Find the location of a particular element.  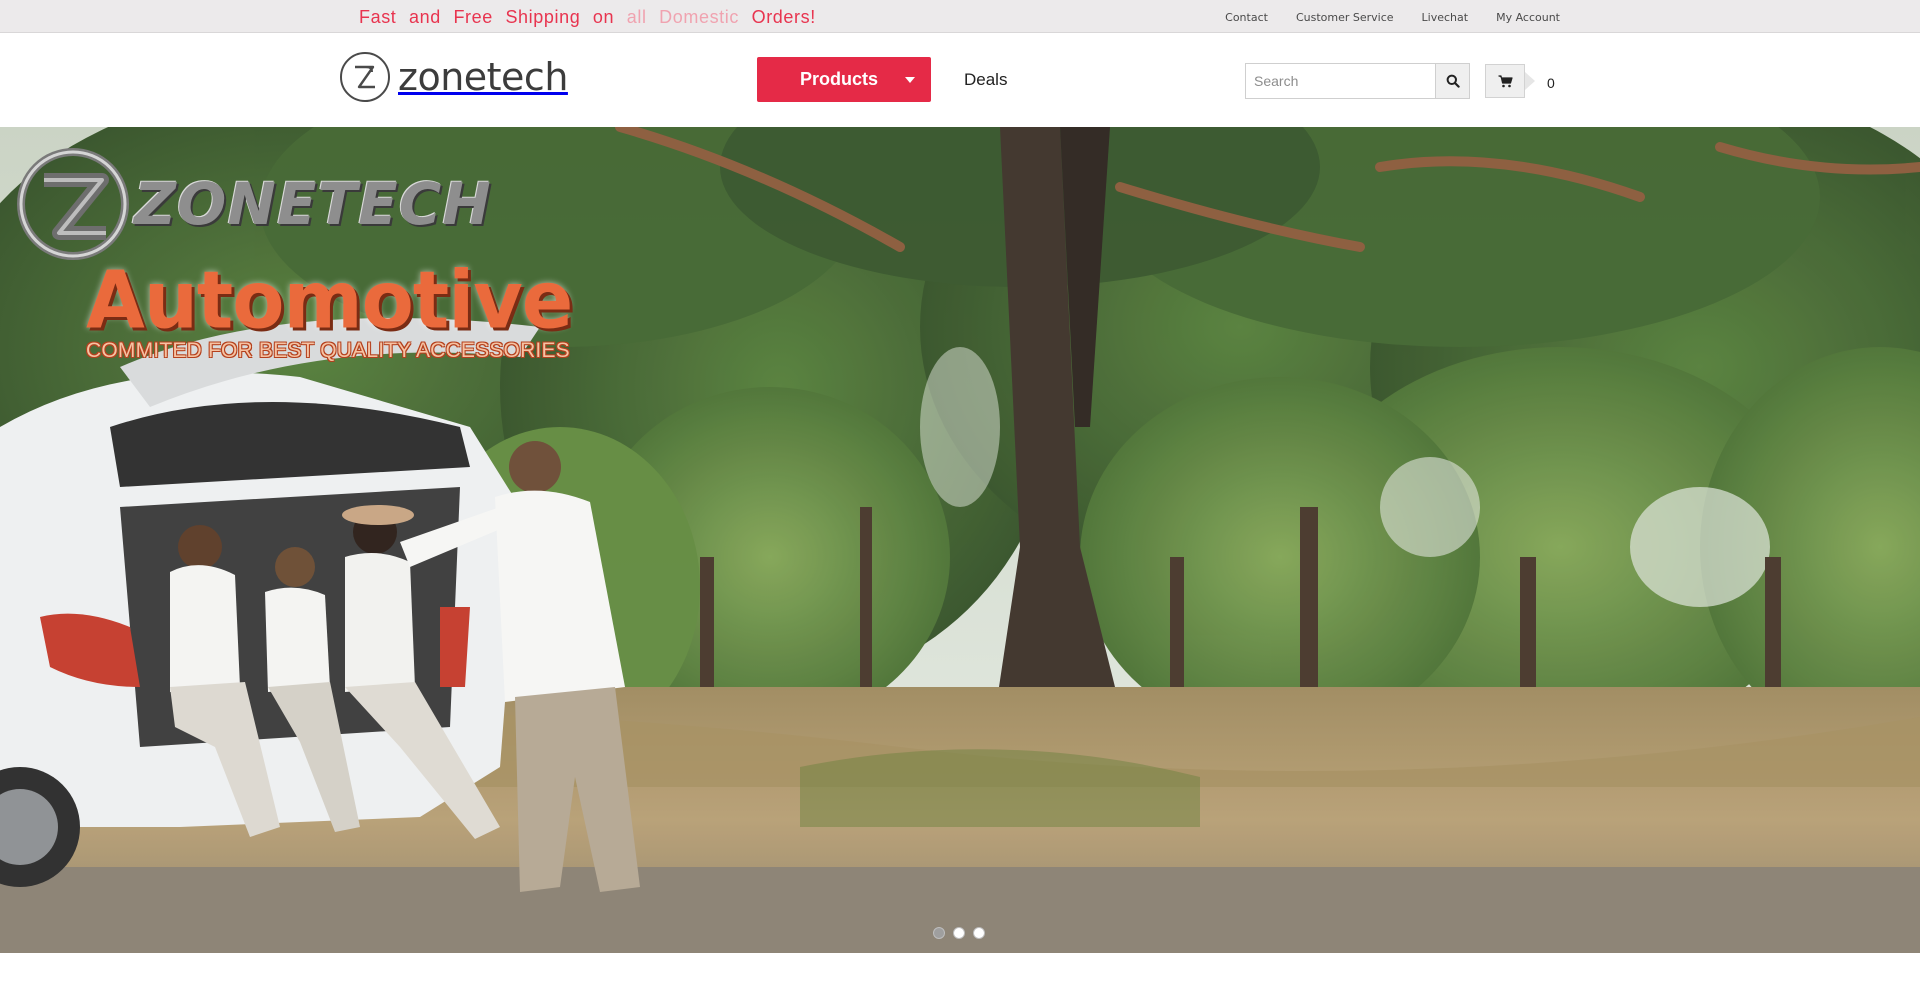

banner-brand-text: ZONETECH is located at coordinates (313, 204).